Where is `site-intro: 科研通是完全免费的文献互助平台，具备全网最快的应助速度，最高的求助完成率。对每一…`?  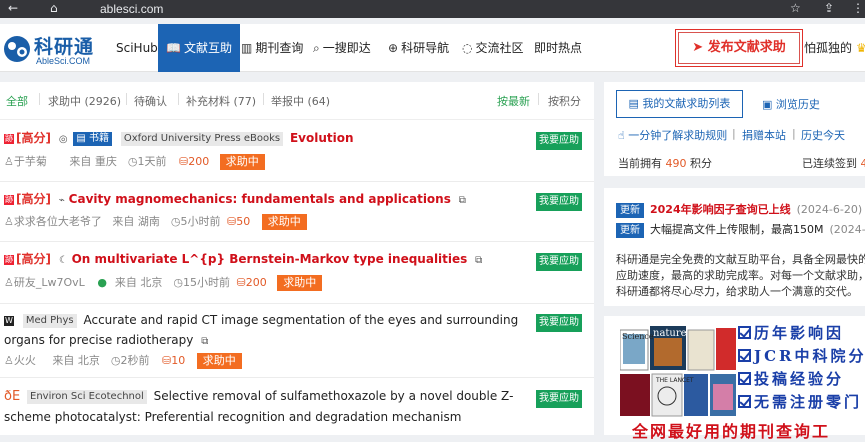
site-intro: 科研通是完全免费的文献互助平台，具备全网最快的应助速度，最高的求助完成率。对每一… is located at coordinates (740, 276).